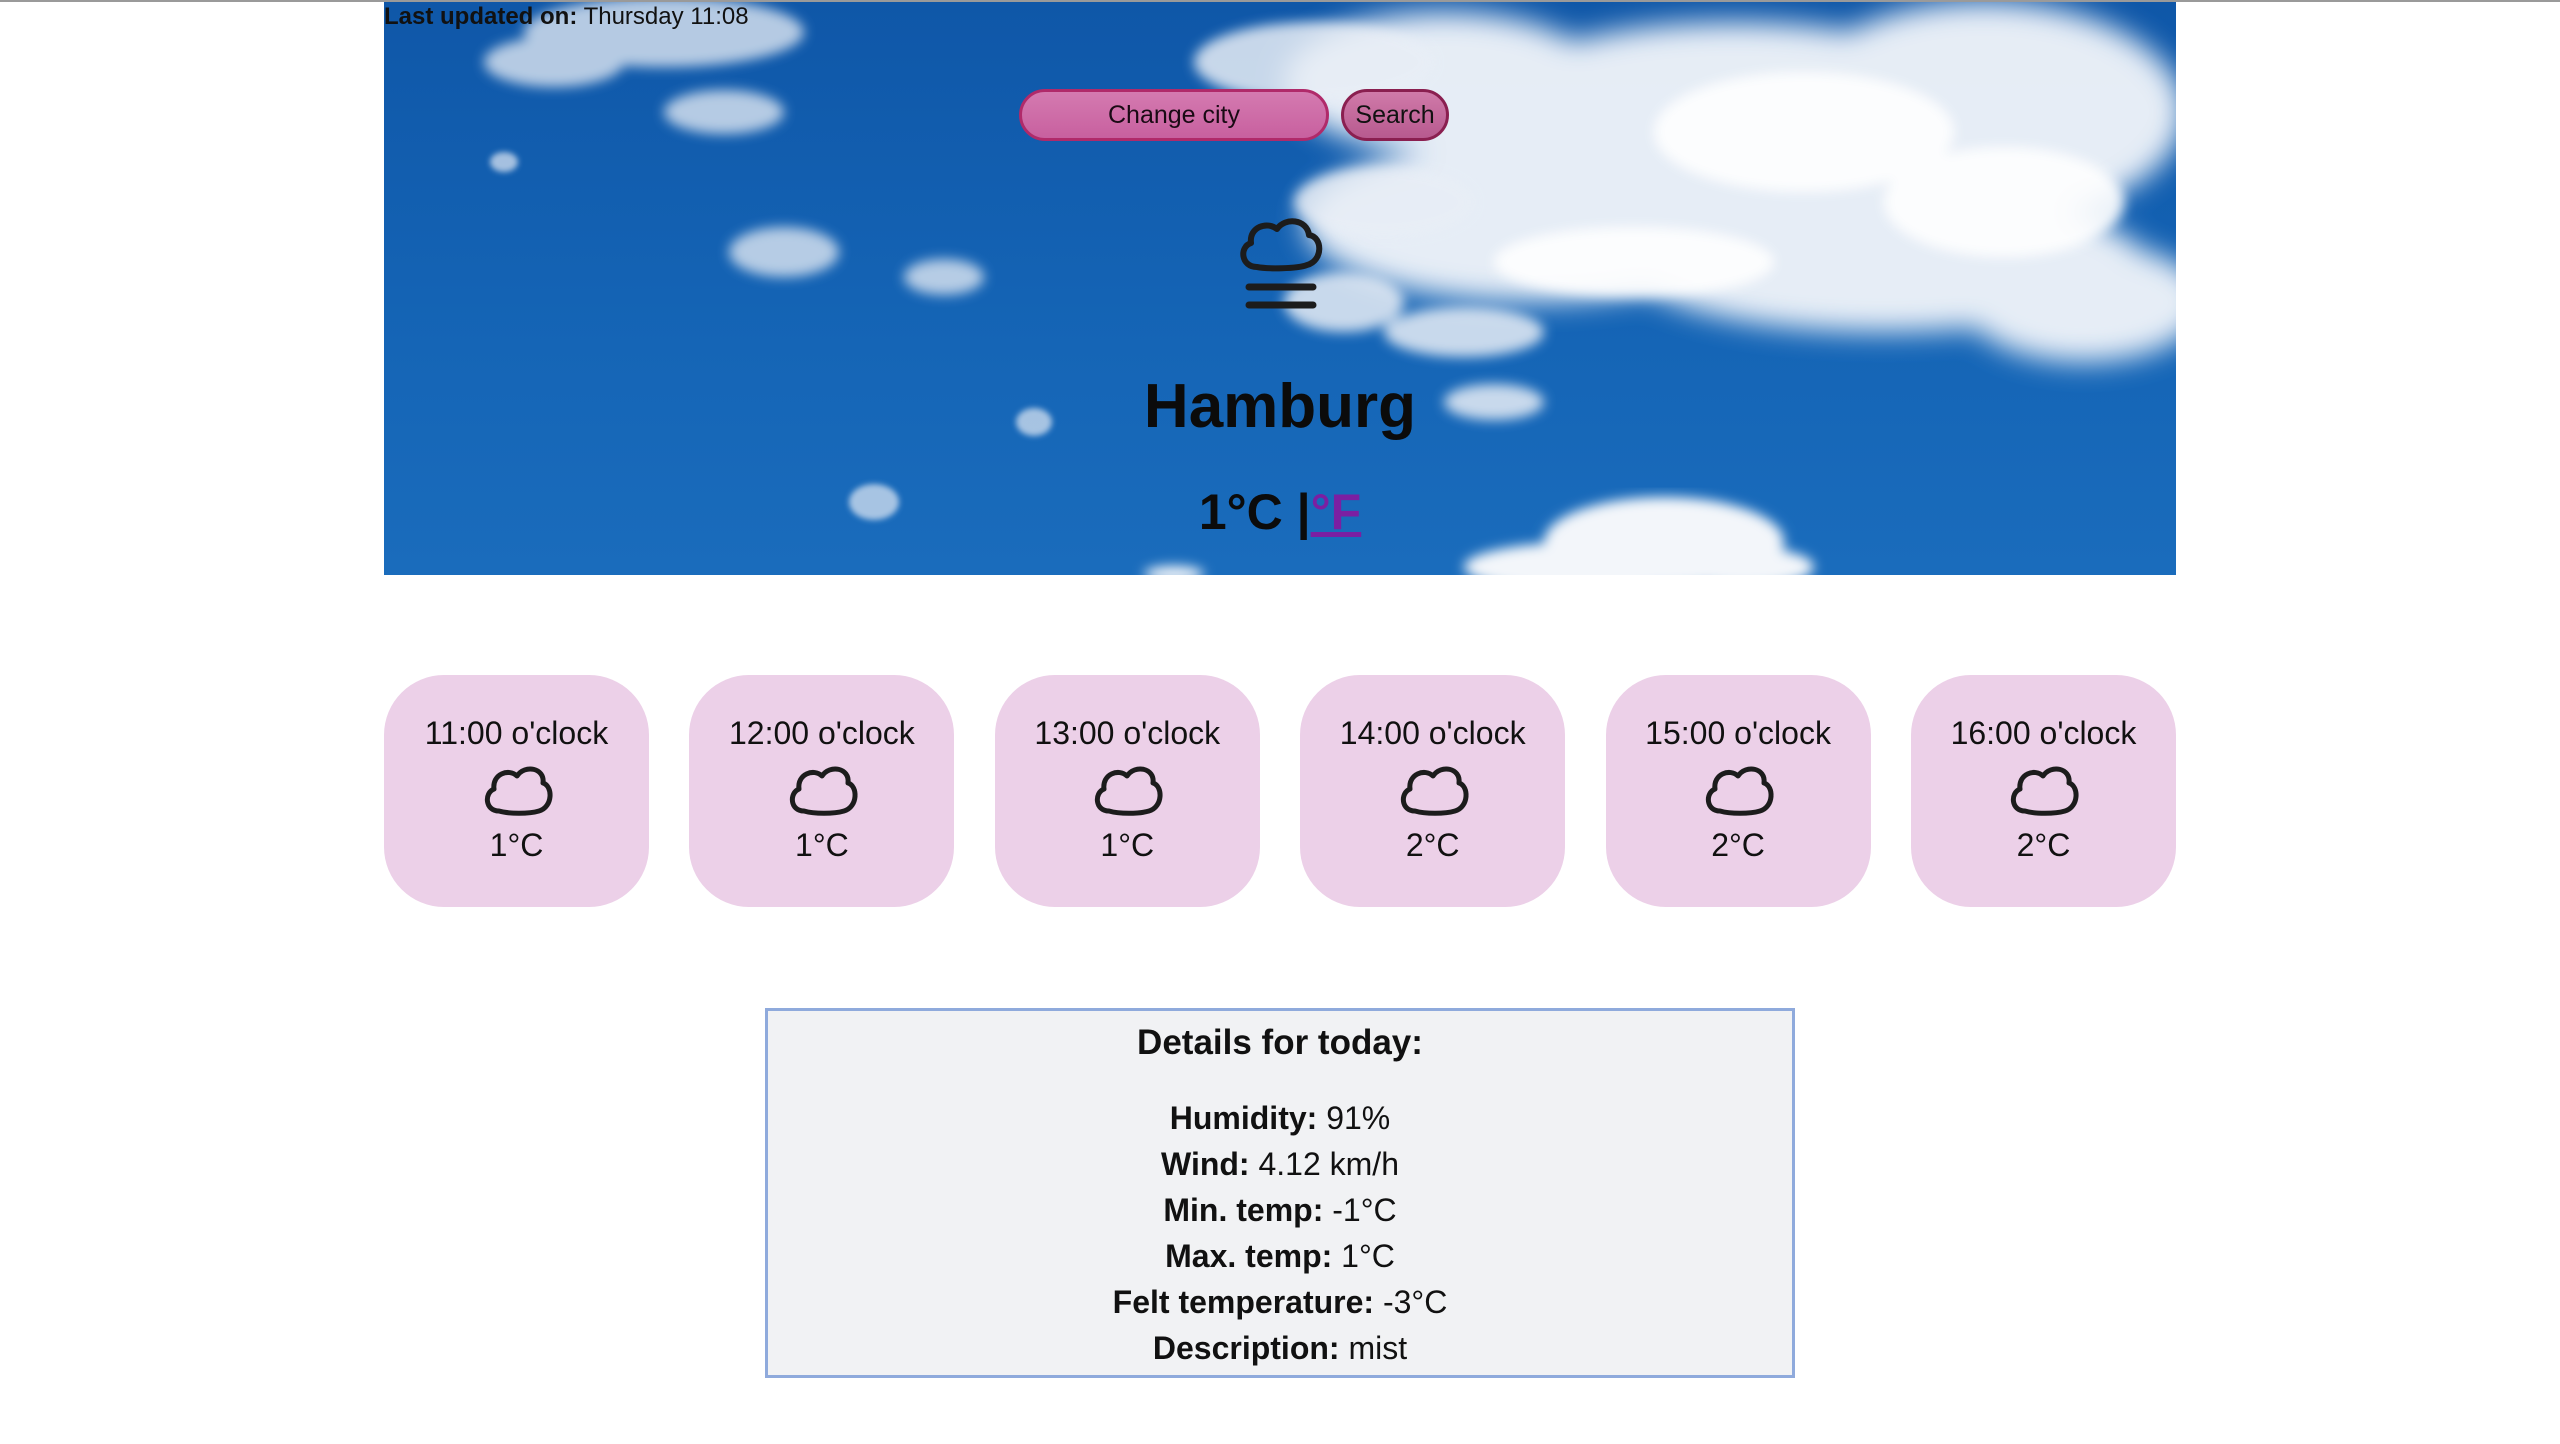 This screenshot has width=2560, height=1444. I want to click on fahrenheit-link: °F, so click(1336, 512).